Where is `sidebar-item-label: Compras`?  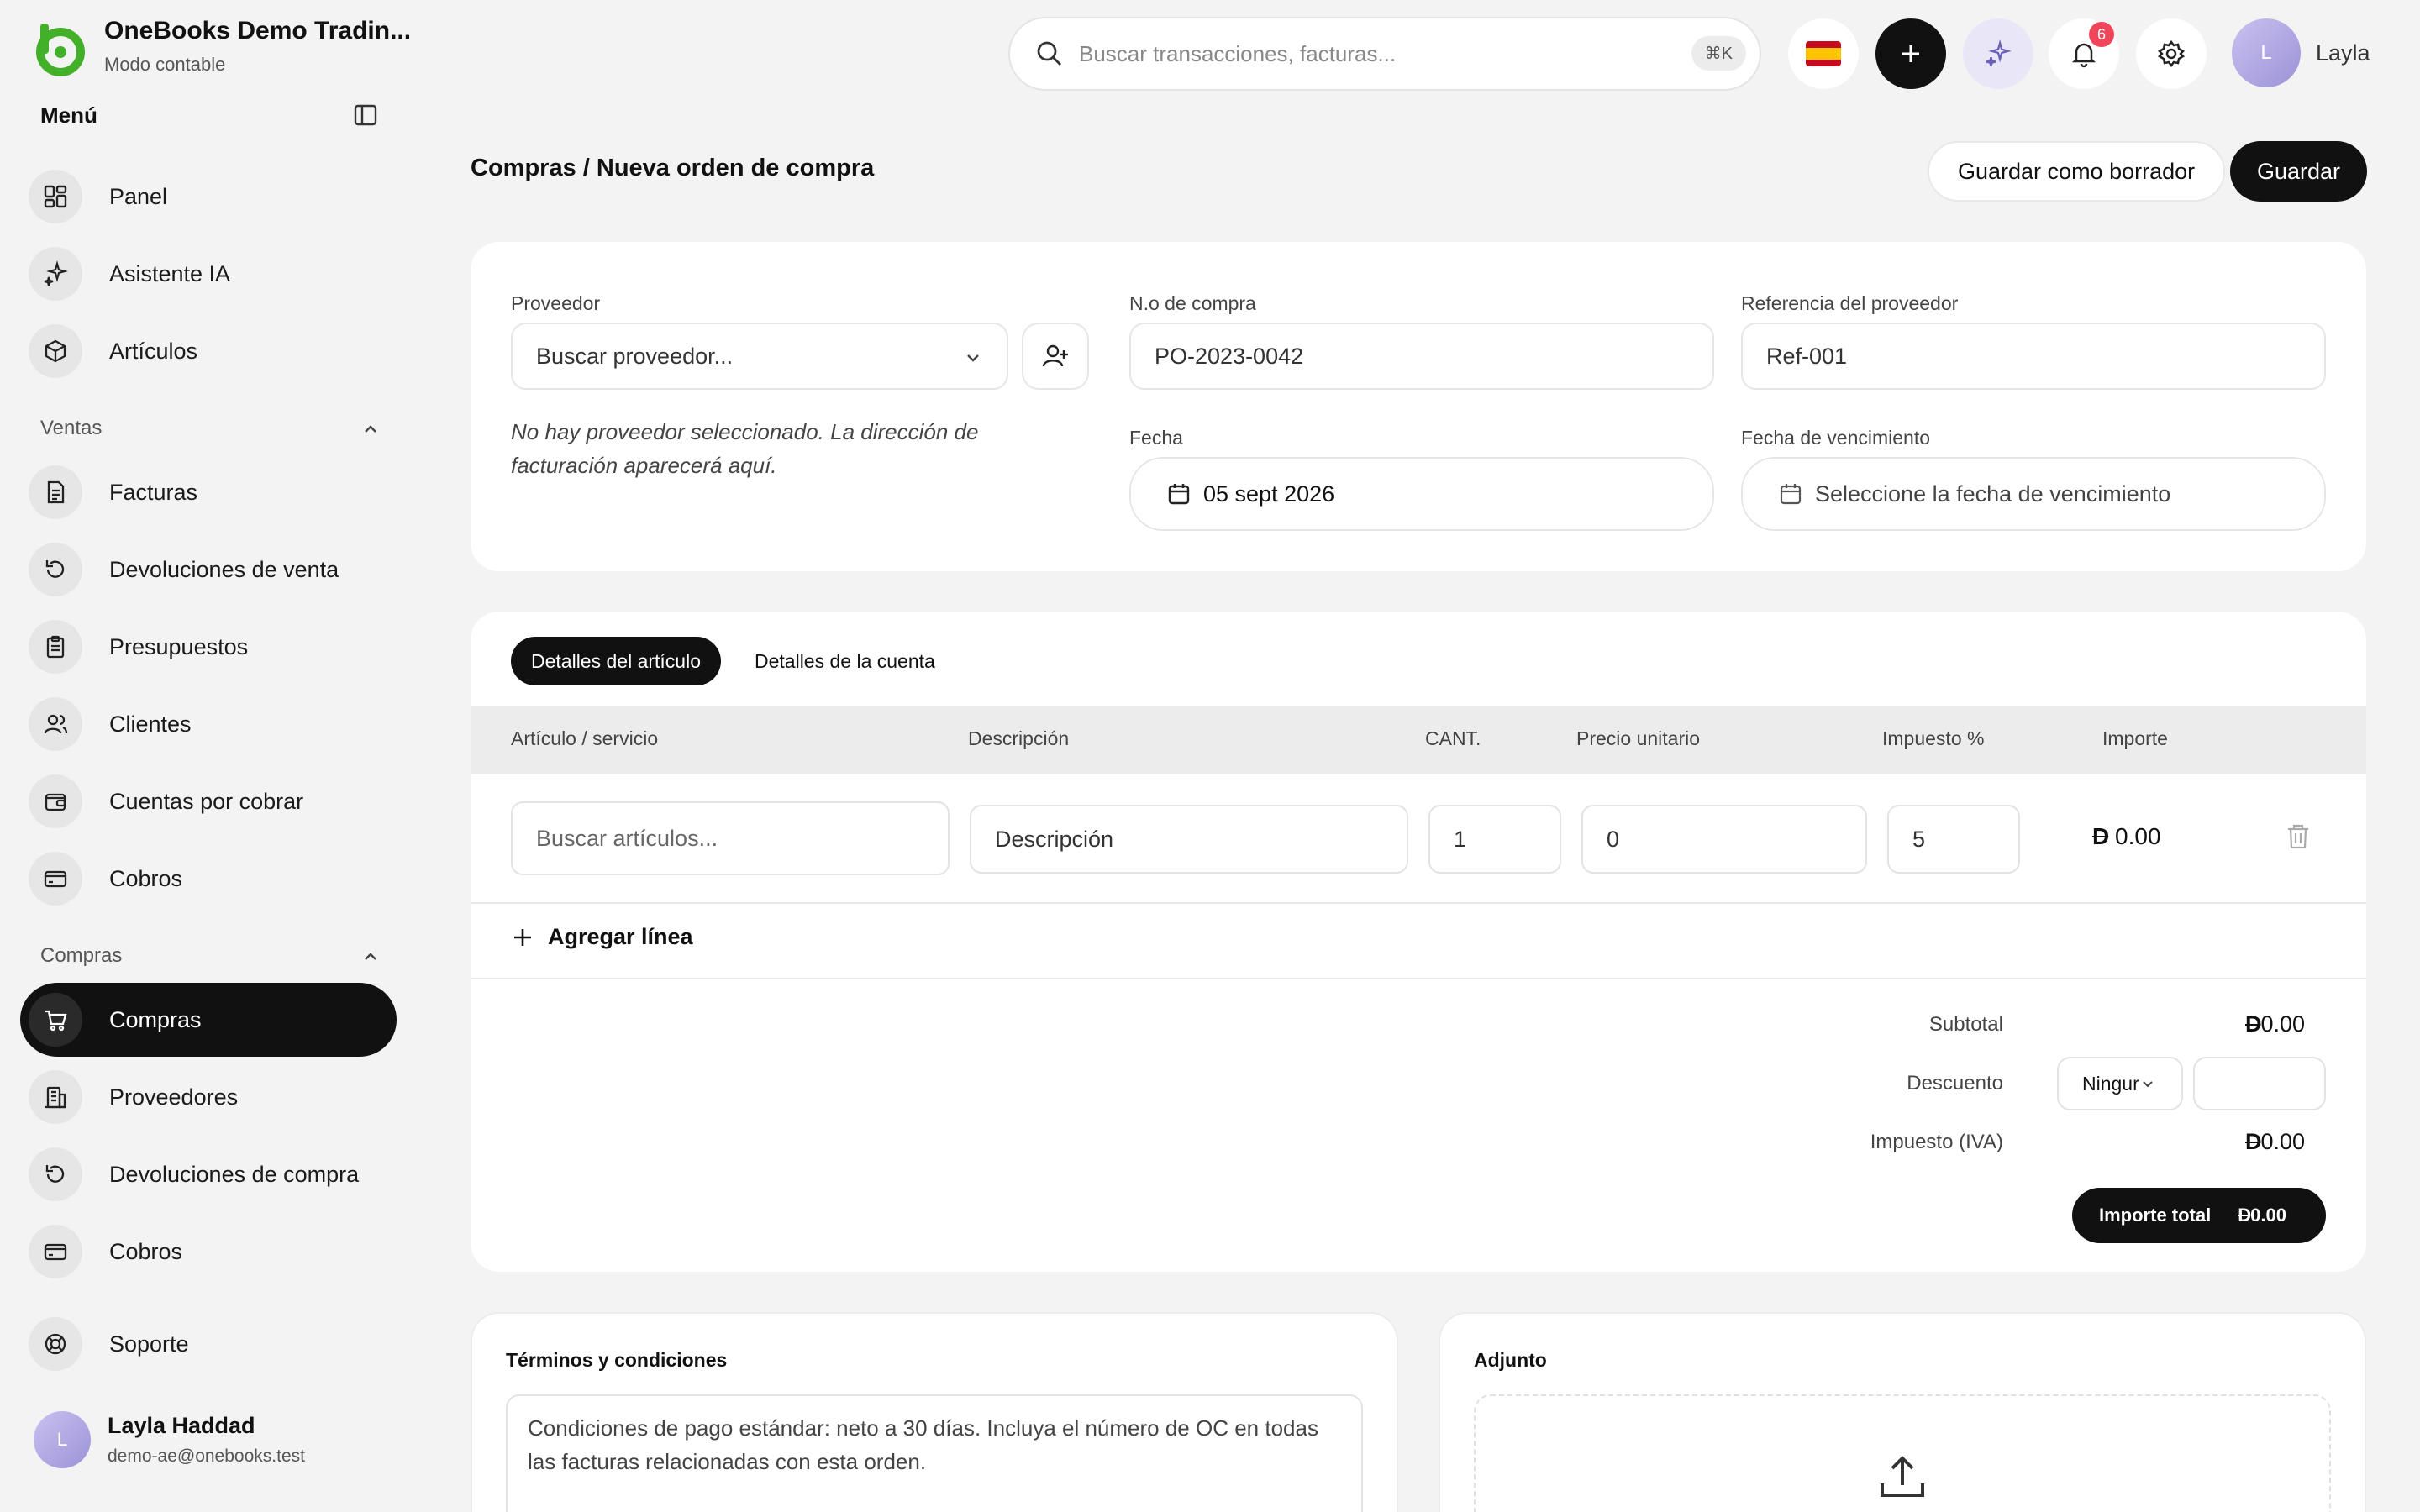 sidebar-item-label: Compras is located at coordinates (155, 1019).